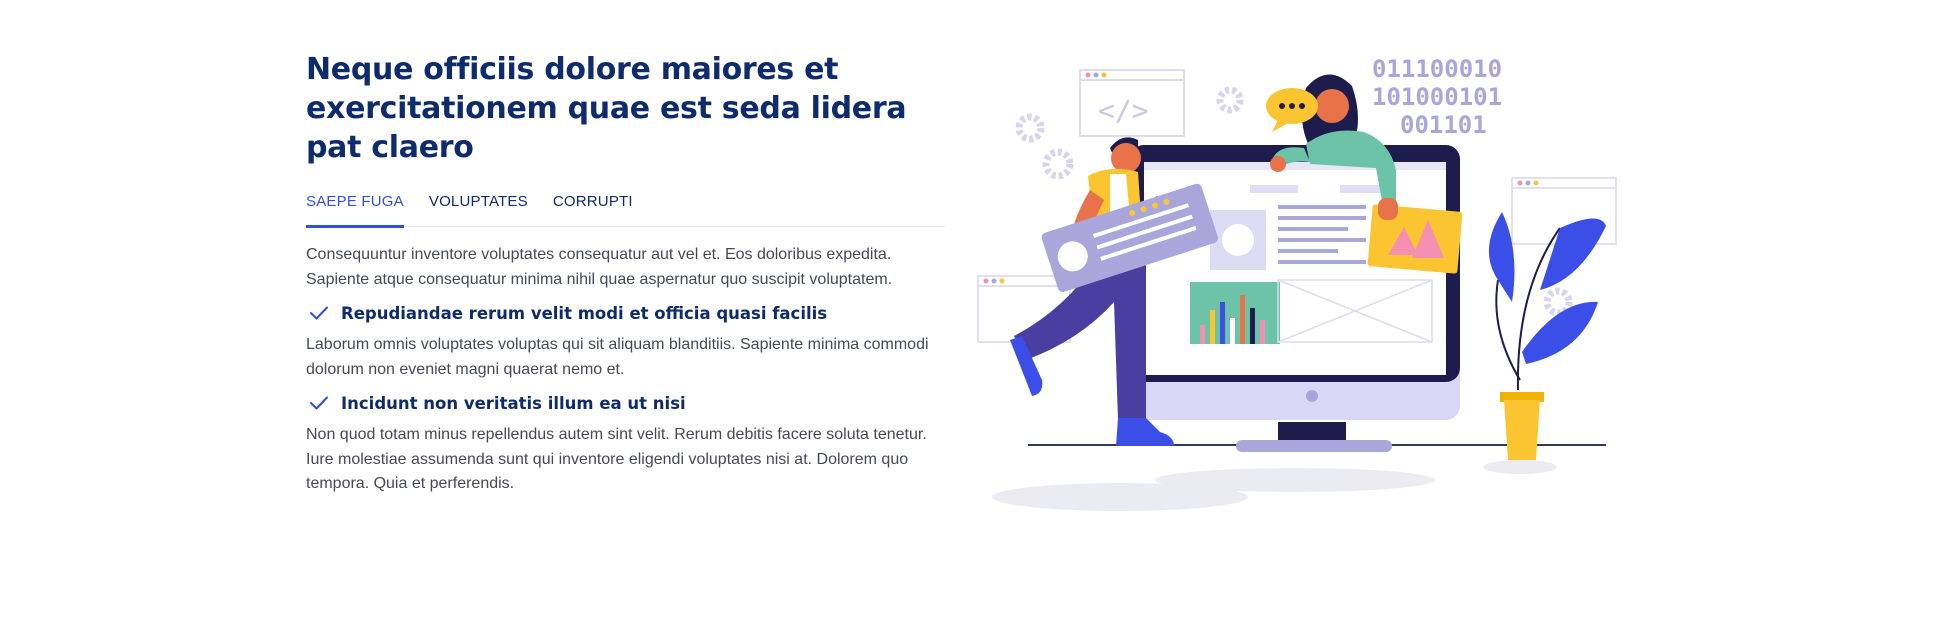 Image resolution: width=1938 pixels, height=618 pixels. Describe the element at coordinates (513, 403) in the screenshot. I see `feature-title-2: Incidunt non veritatis illum ea ut nisi` at that location.